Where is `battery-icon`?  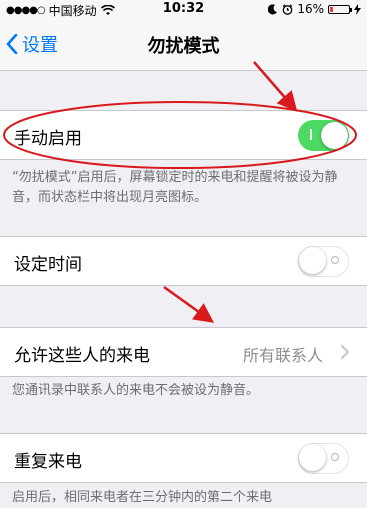
battery-icon is located at coordinates (340, 9).